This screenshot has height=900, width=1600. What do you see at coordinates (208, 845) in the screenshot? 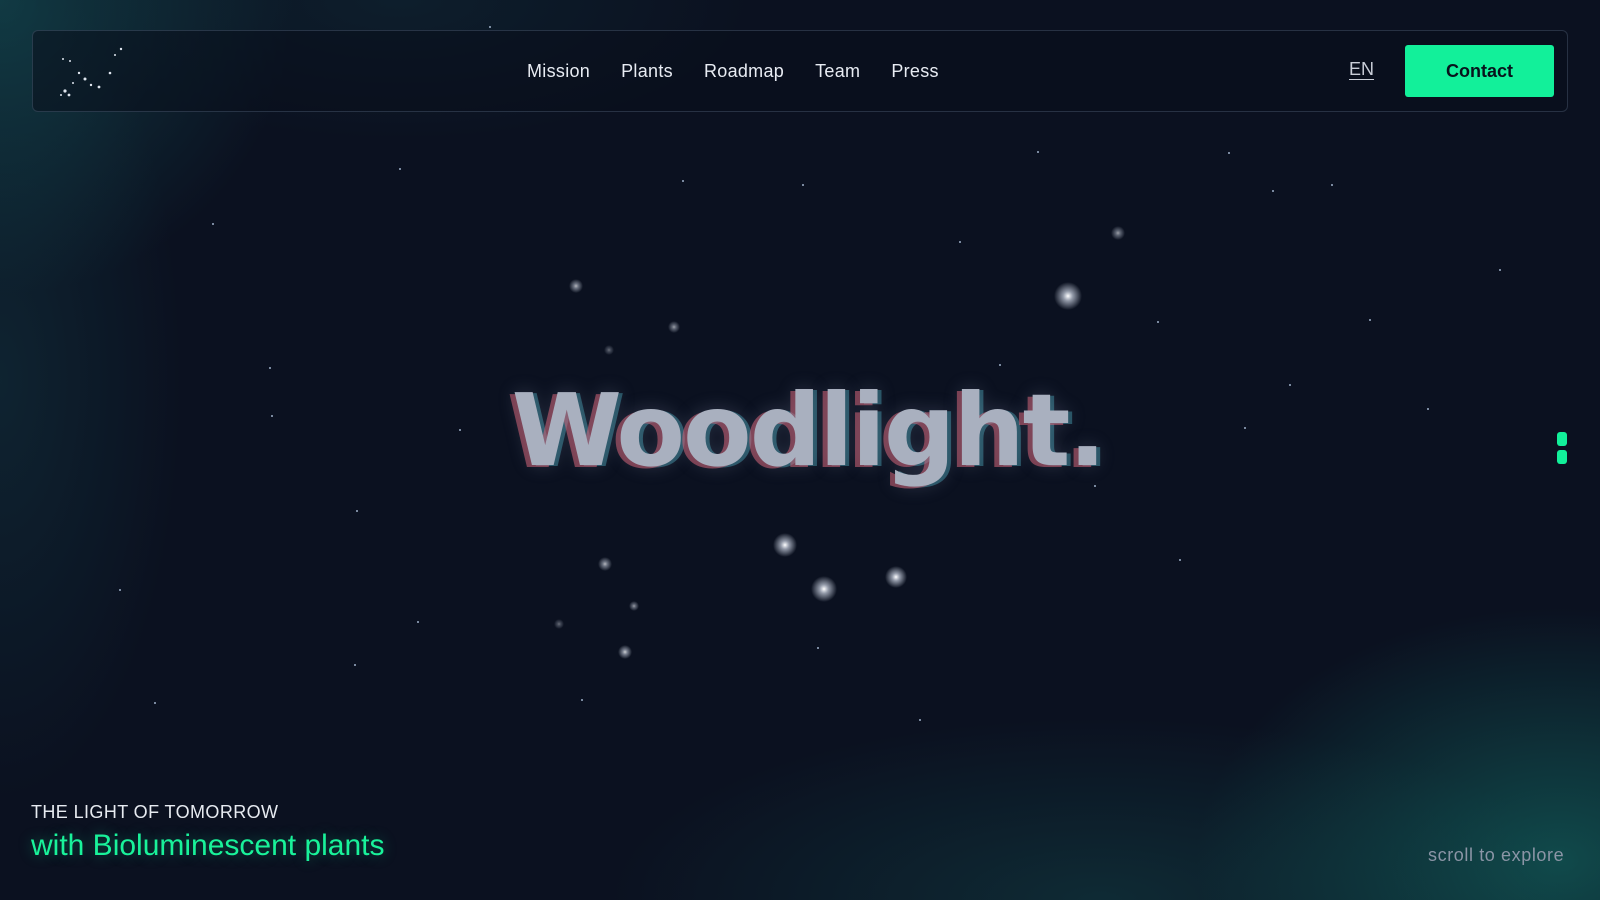
I see `tagline-headline: with Bioluminescent plants` at bounding box center [208, 845].